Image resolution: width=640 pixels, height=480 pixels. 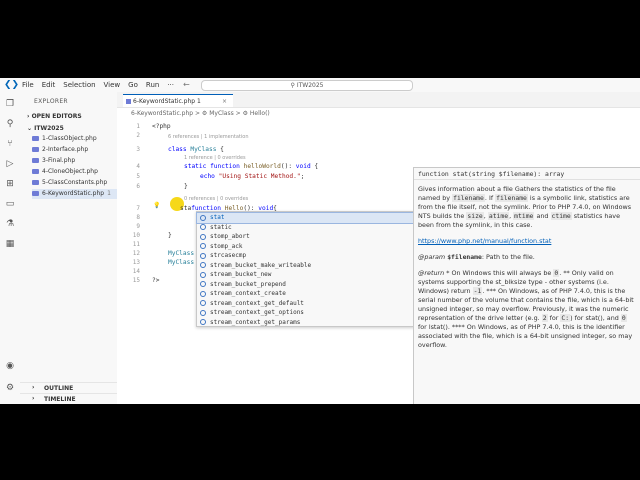 What do you see at coordinates (79, 85) in the screenshot?
I see `menu-selection: Selection` at bounding box center [79, 85].